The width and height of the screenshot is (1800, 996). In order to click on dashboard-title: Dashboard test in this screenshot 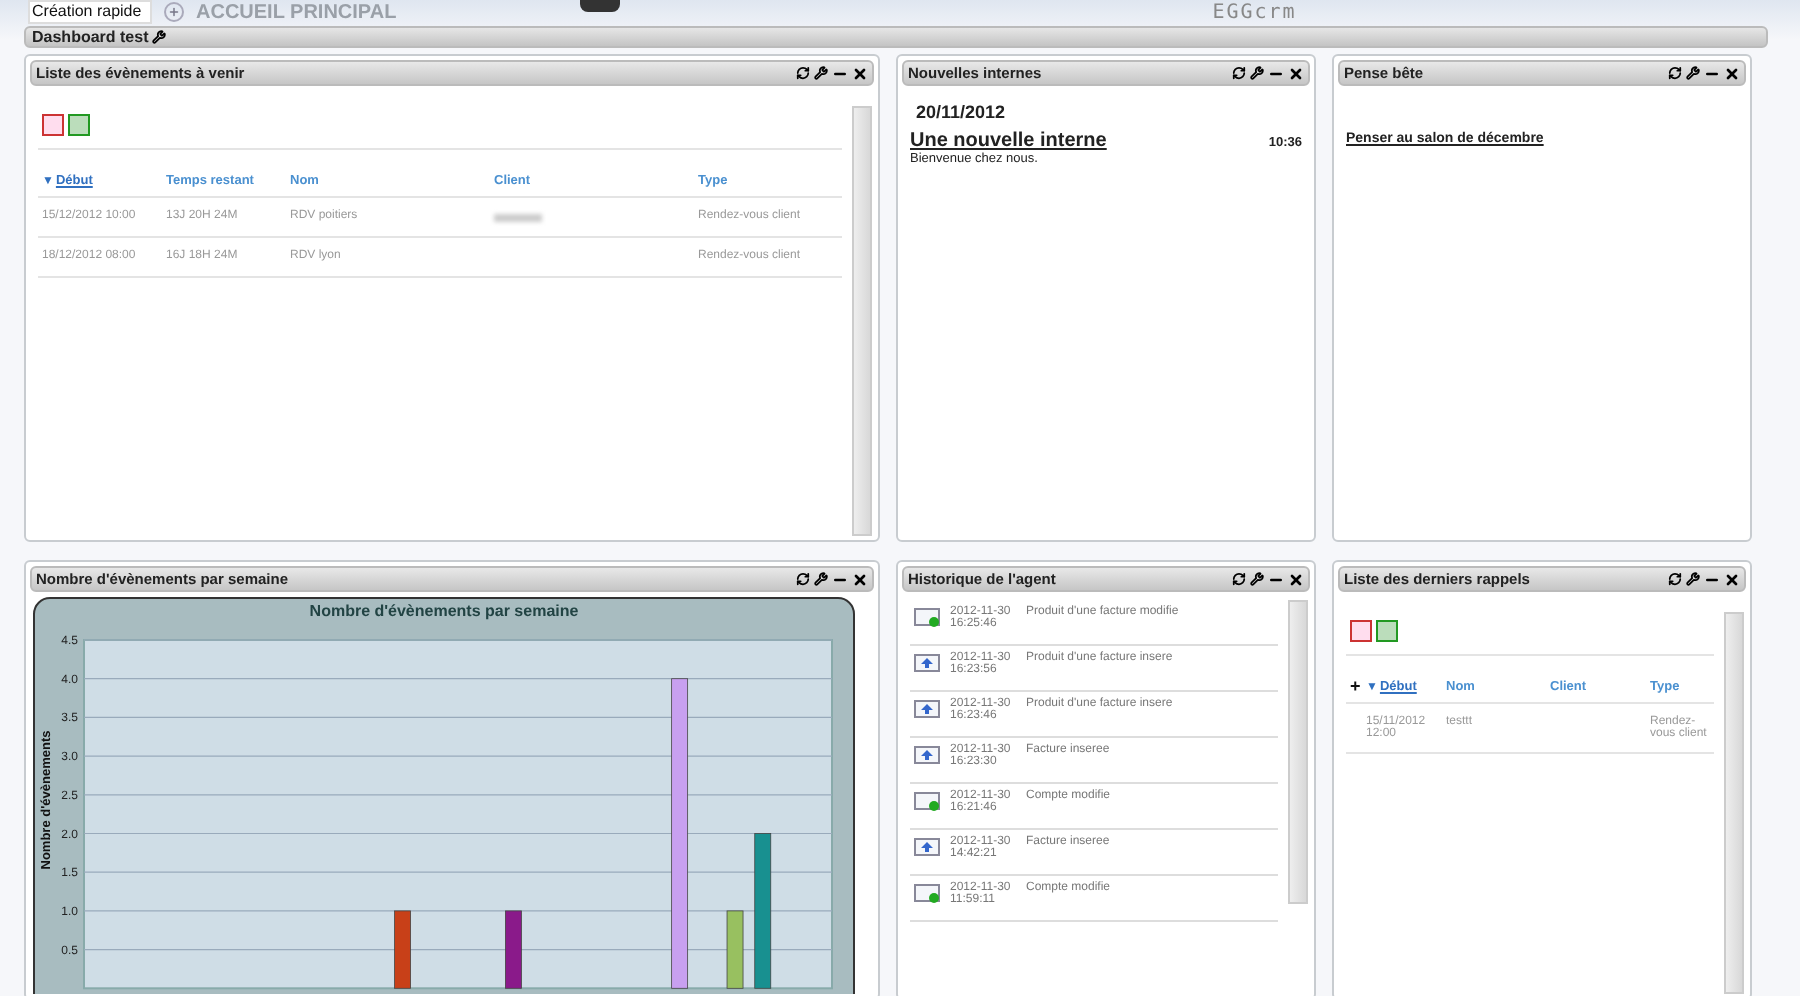, I will do `click(90, 37)`.